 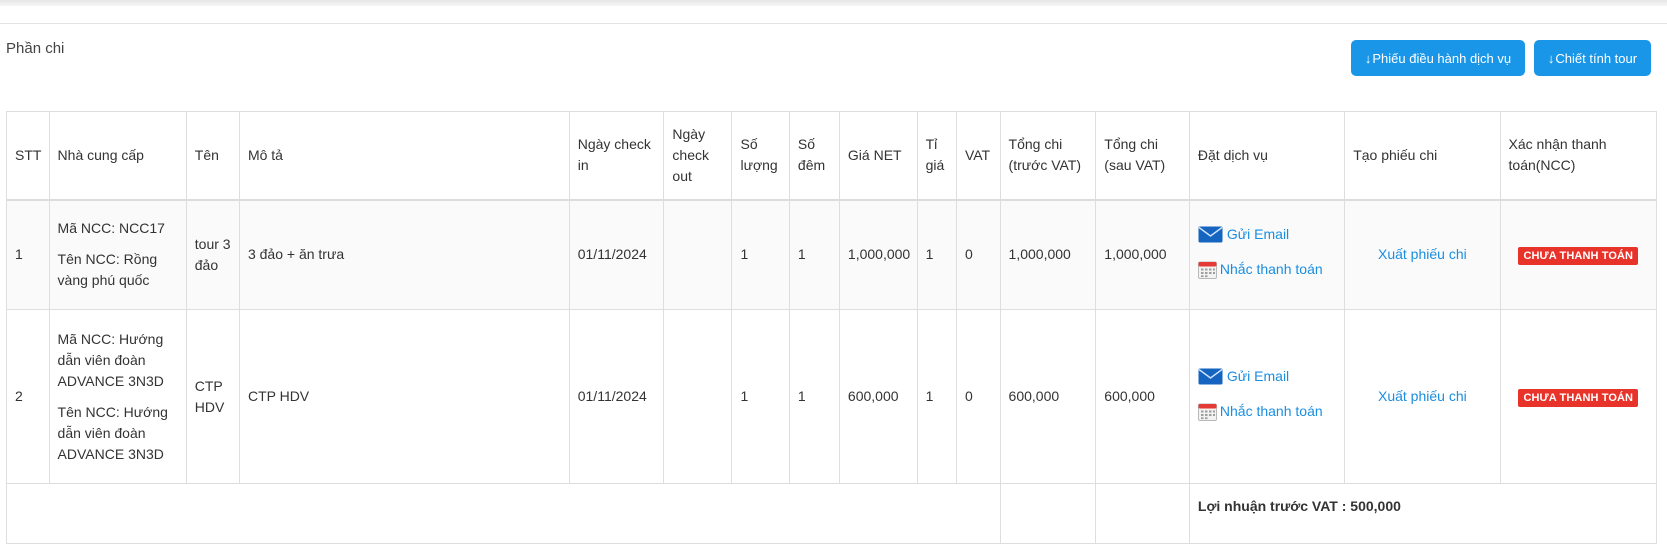 I want to click on header-mota: Mô tả, so click(x=404, y=156).